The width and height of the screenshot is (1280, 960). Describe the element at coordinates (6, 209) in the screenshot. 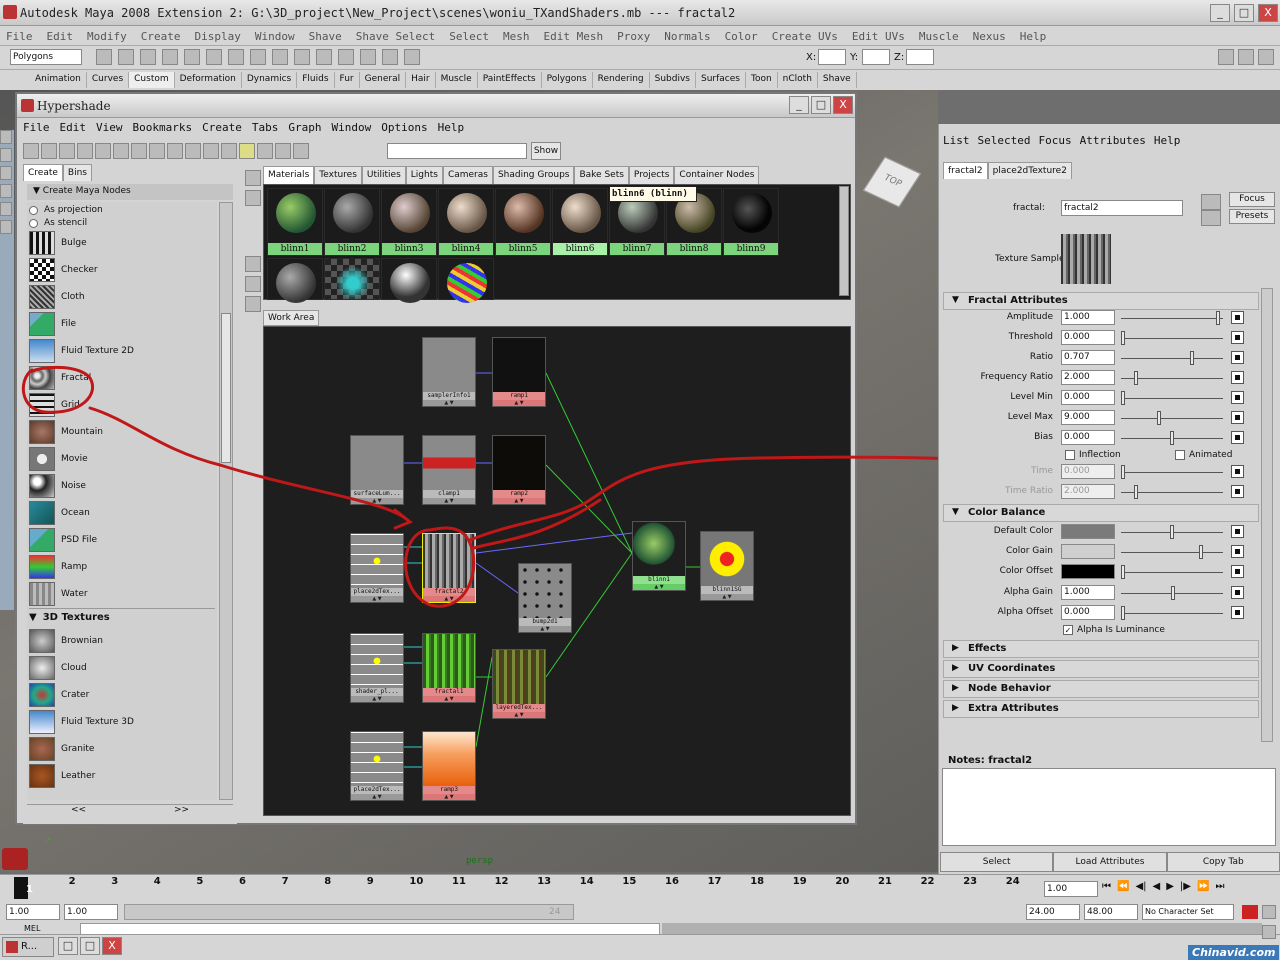

I see `rotate-tool-icon` at that location.